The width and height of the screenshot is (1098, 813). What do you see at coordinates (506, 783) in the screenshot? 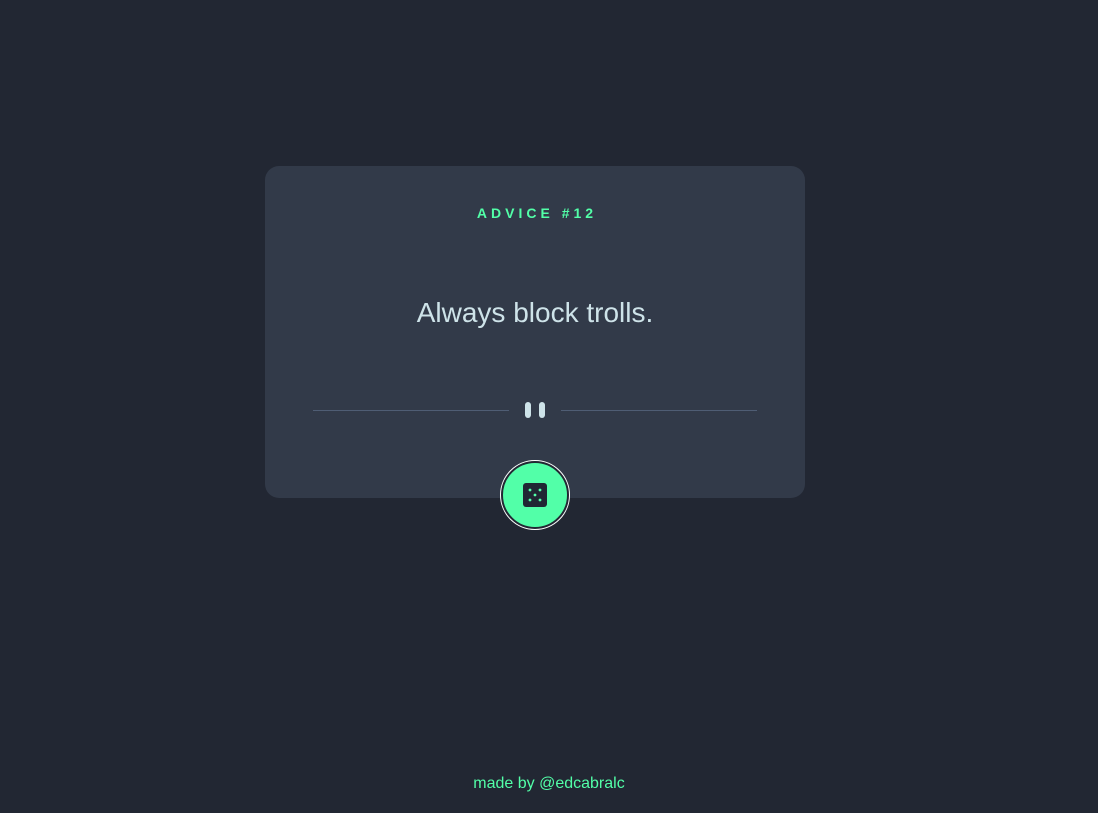
I see `footer-prefix: made by` at bounding box center [506, 783].